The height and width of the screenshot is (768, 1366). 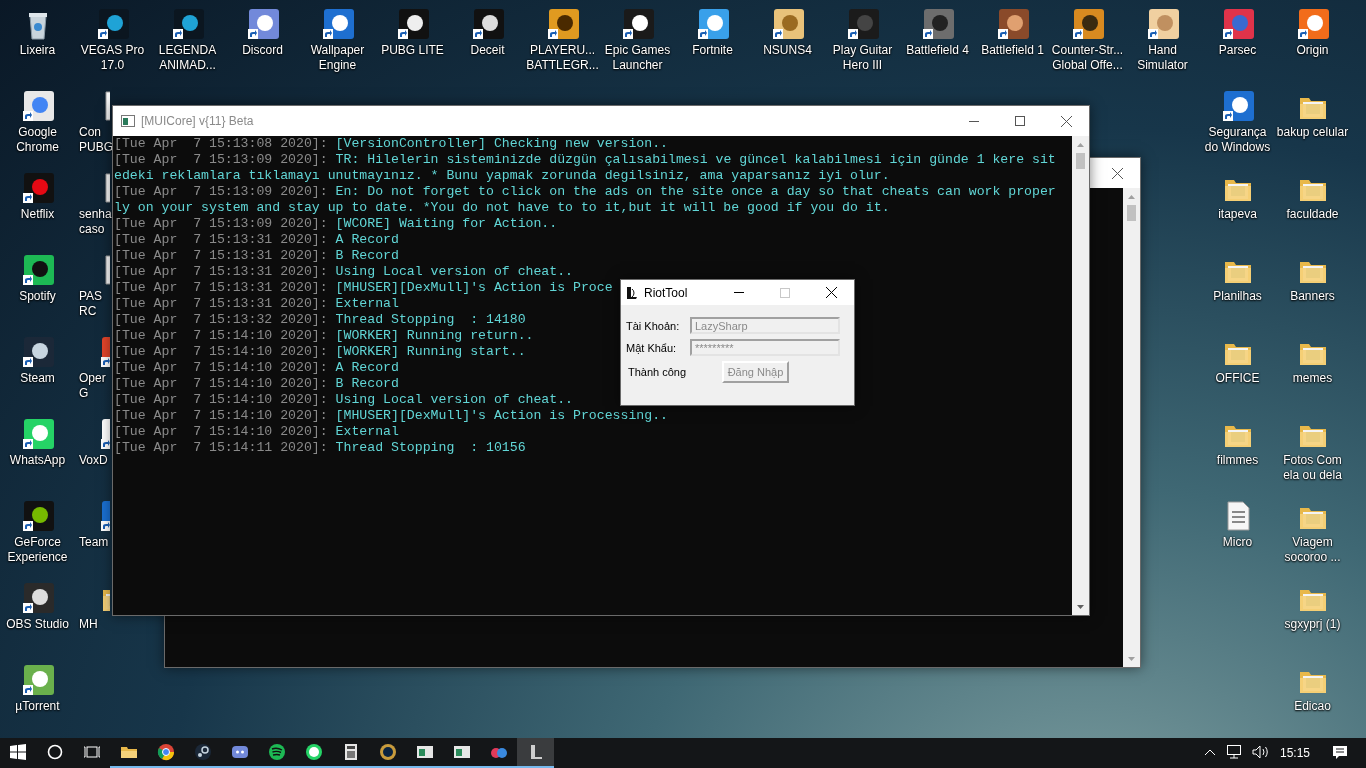 What do you see at coordinates (652, 347) in the screenshot?
I see `field-label: Mật Khẩu:` at bounding box center [652, 347].